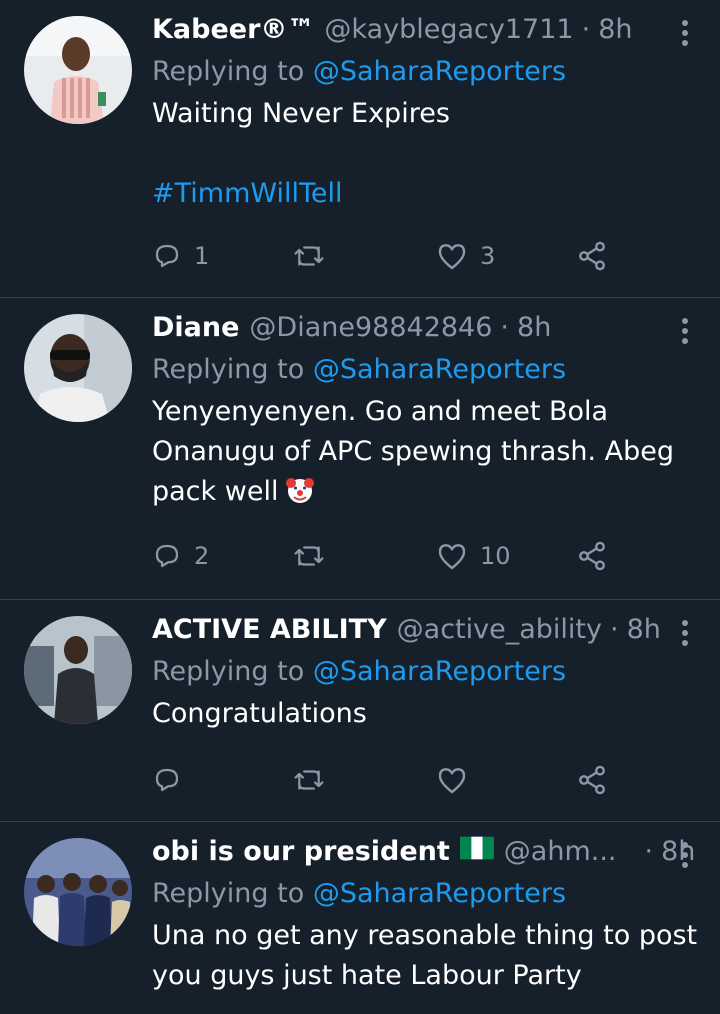 The height and width of the screenshot is (1014, 720). Describe the element at coordinates (301, 113) in the screenshot. I see `tweet-text-content: Waiting Never Expires` at that location.